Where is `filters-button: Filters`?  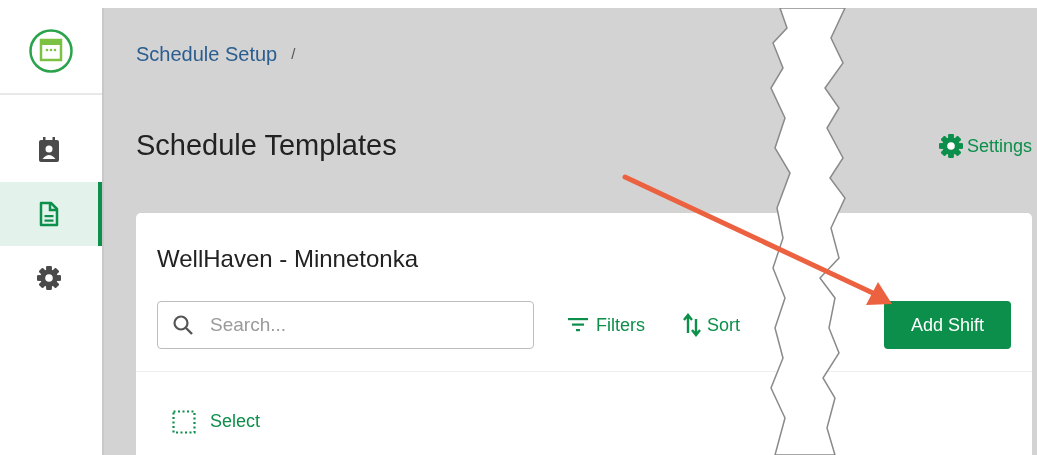 filters-button: Filters is located at coordinates (606, 325).